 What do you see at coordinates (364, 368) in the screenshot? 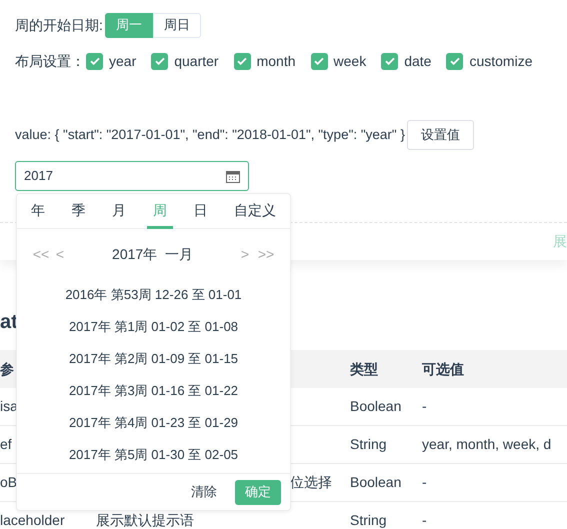
I see `column-header: 类型` at bounding box center [364, 368].